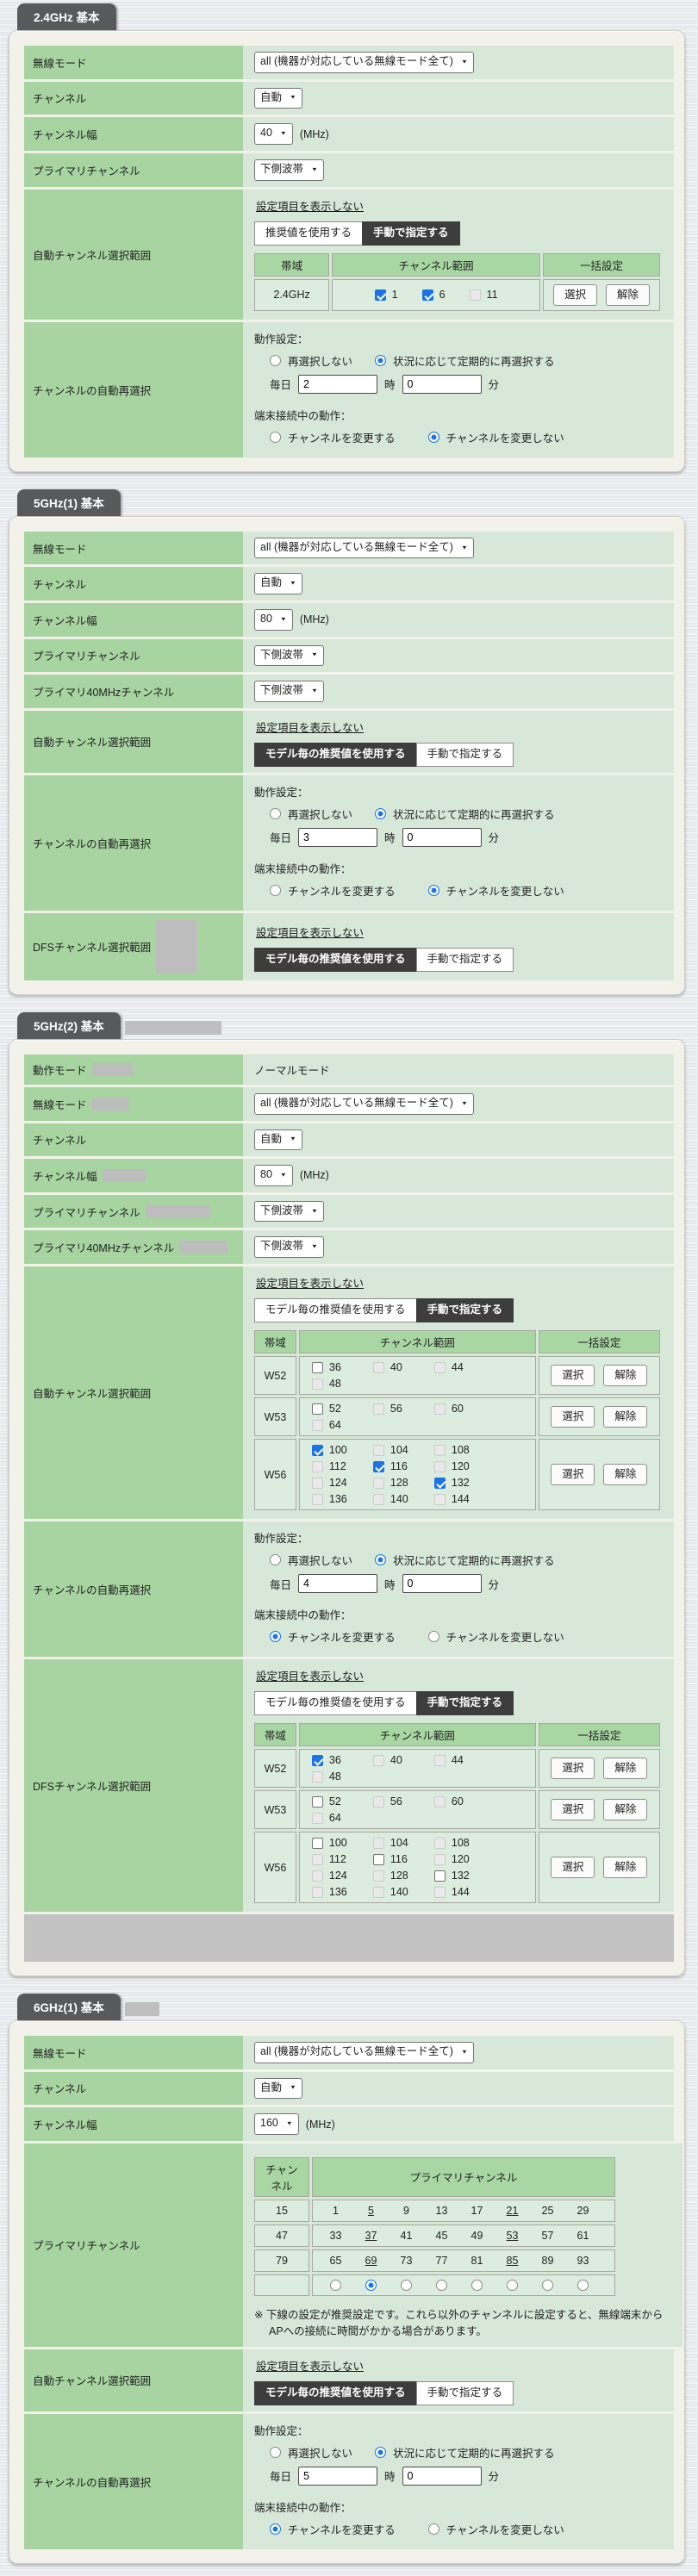 The width and height of the screenshot is (698, 2576). I want to click on channel-width-select: 160 ▼, so click(276, 2124).